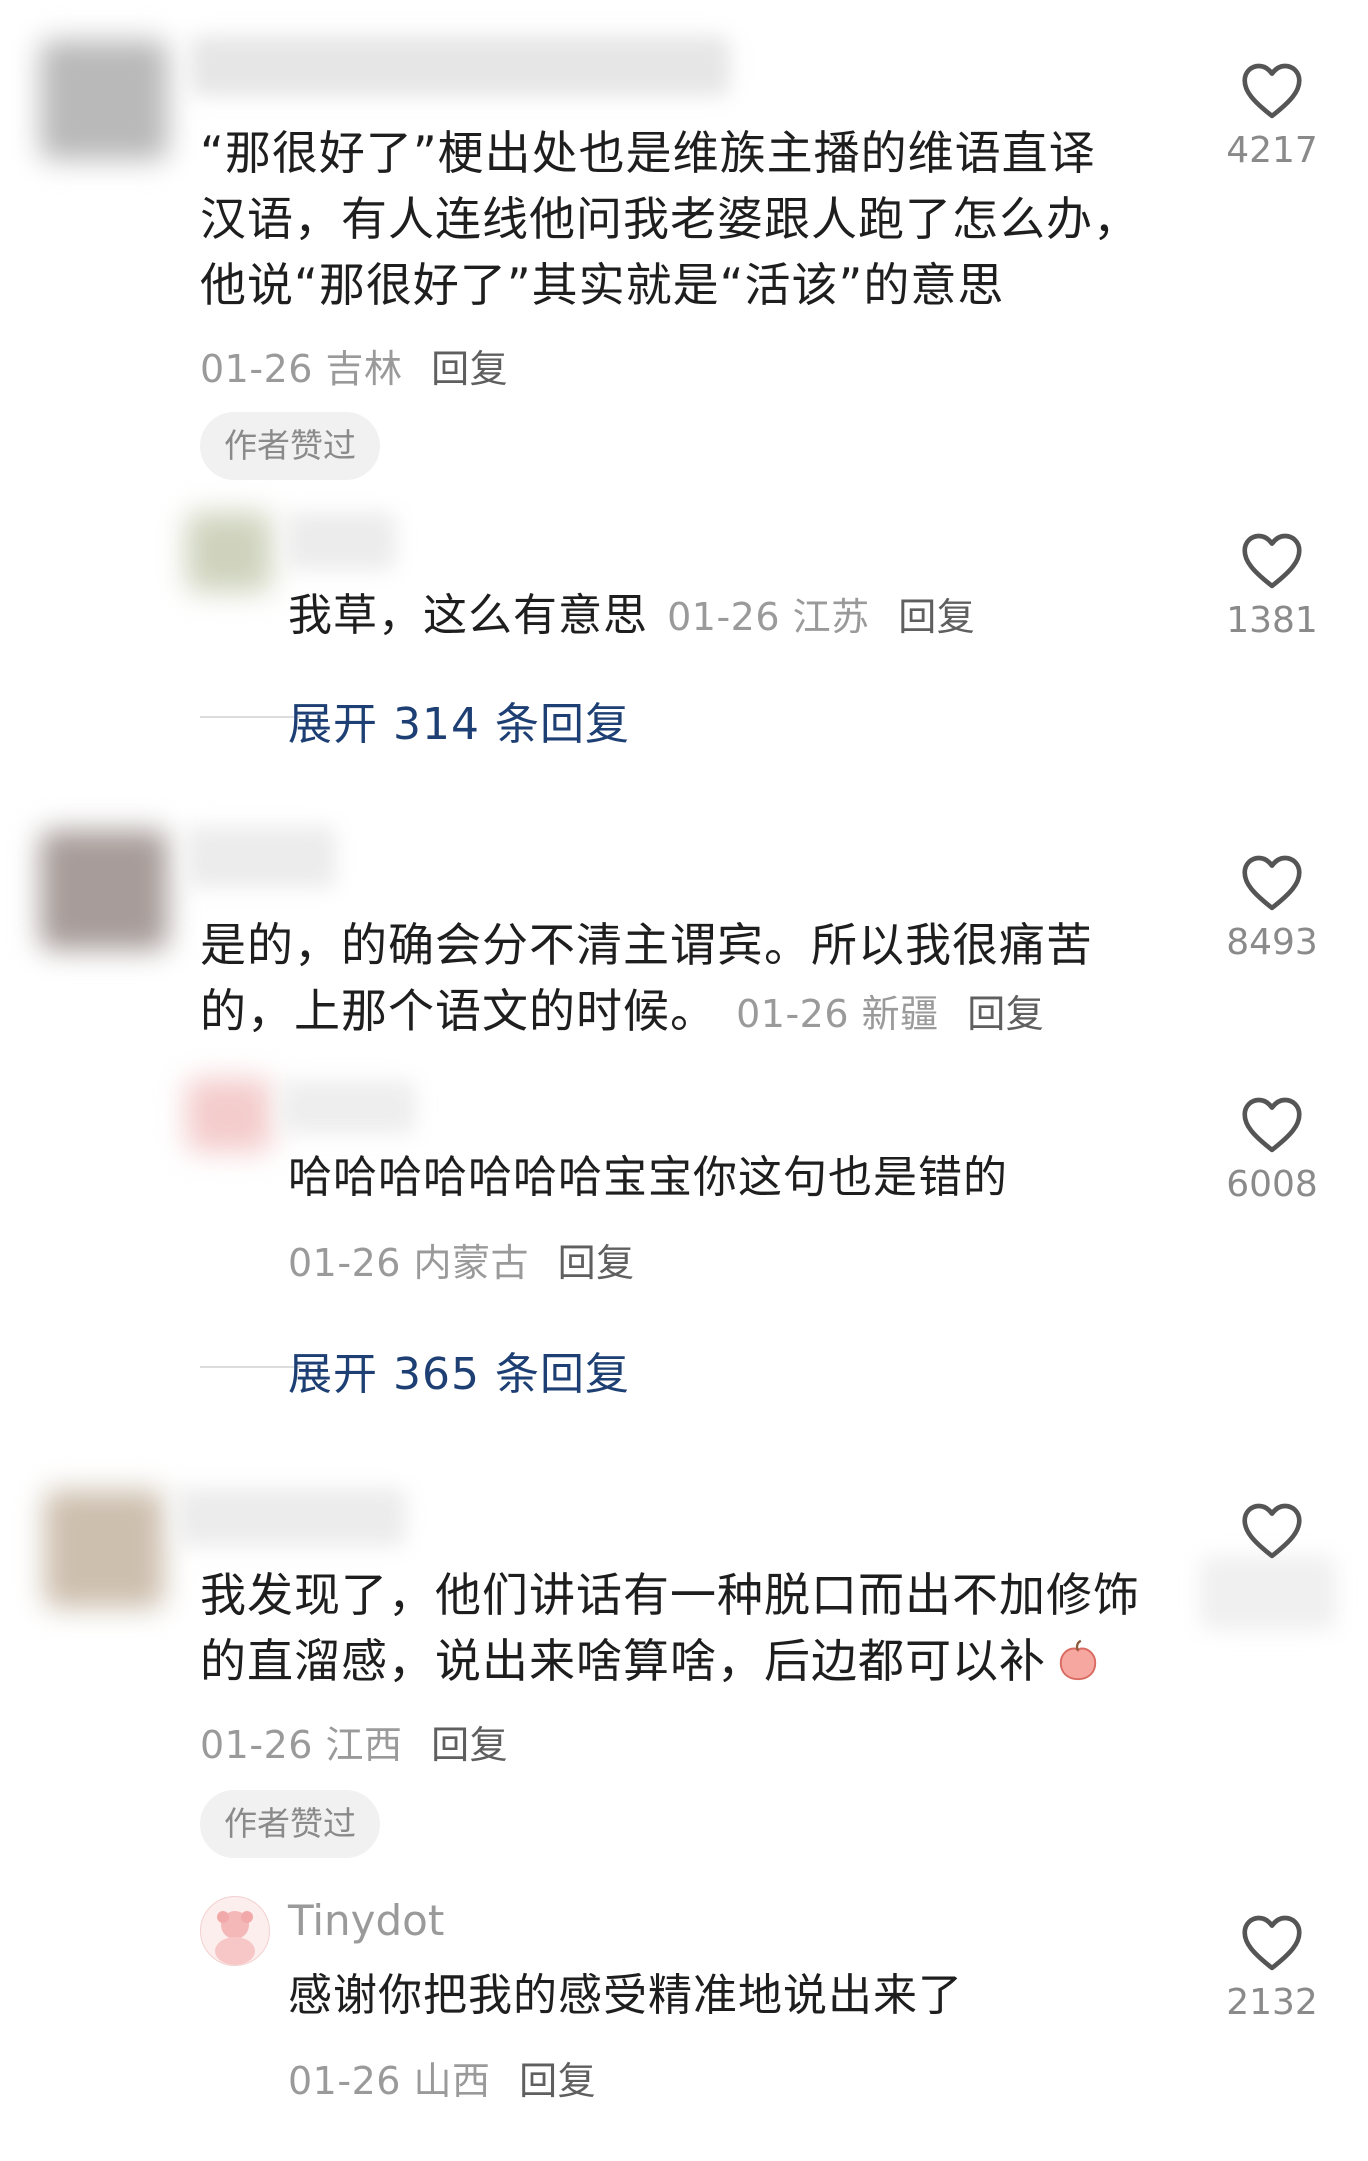 This screenshot has height=2161, width=1368. Describe the element at coordinates (459, 720) in the screenshot. I see `expand-replies-button: 展开 314 条回复` at that location.